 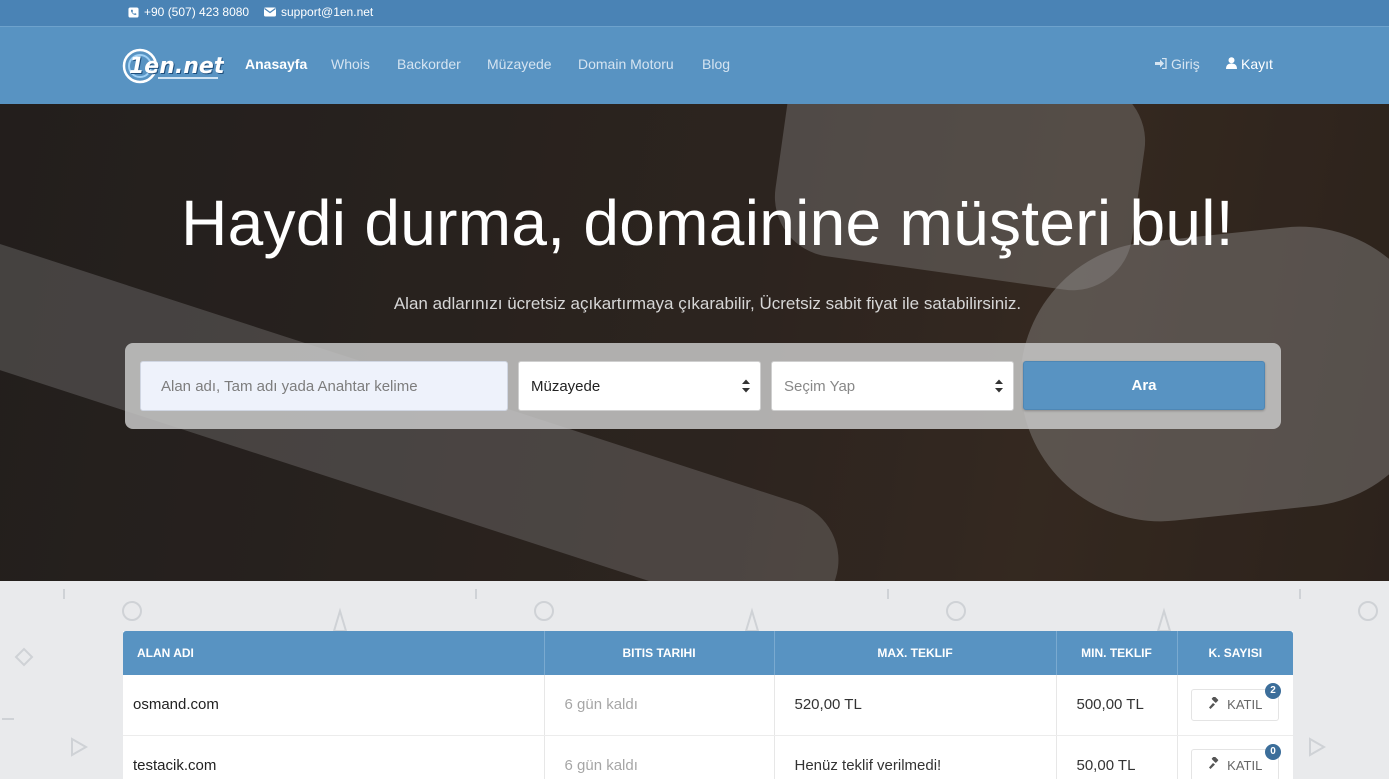 I want to click on phone-icon, so click(x=133, y=12).